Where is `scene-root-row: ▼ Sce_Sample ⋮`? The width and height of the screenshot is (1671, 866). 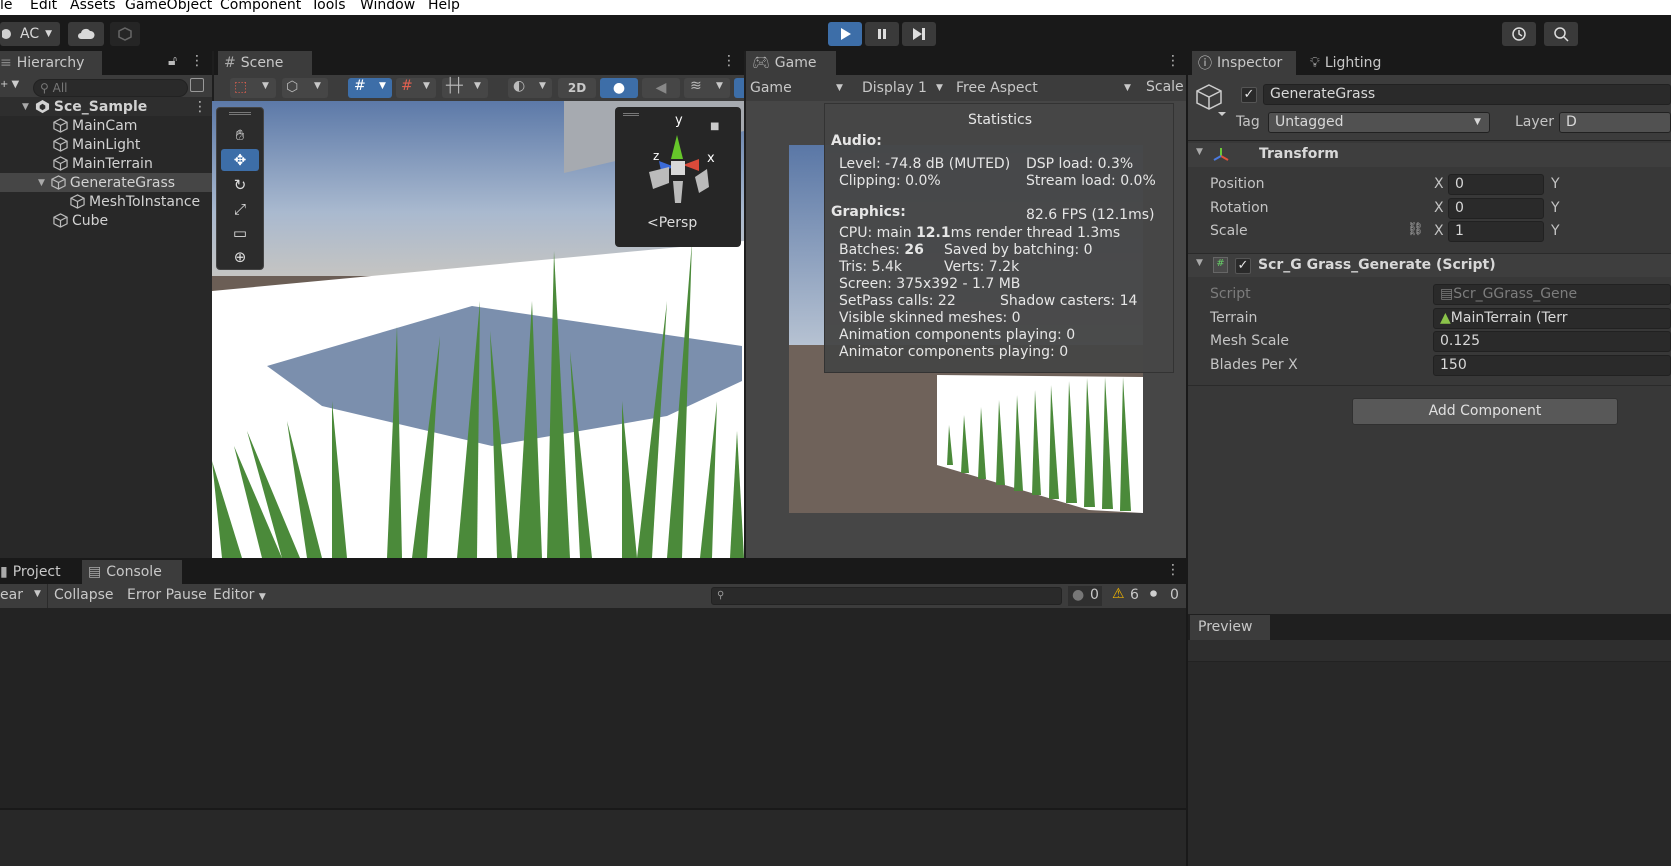
scene-root-row: ▼ Sce_Sample ⋮ is located at coordinates (106, 106).